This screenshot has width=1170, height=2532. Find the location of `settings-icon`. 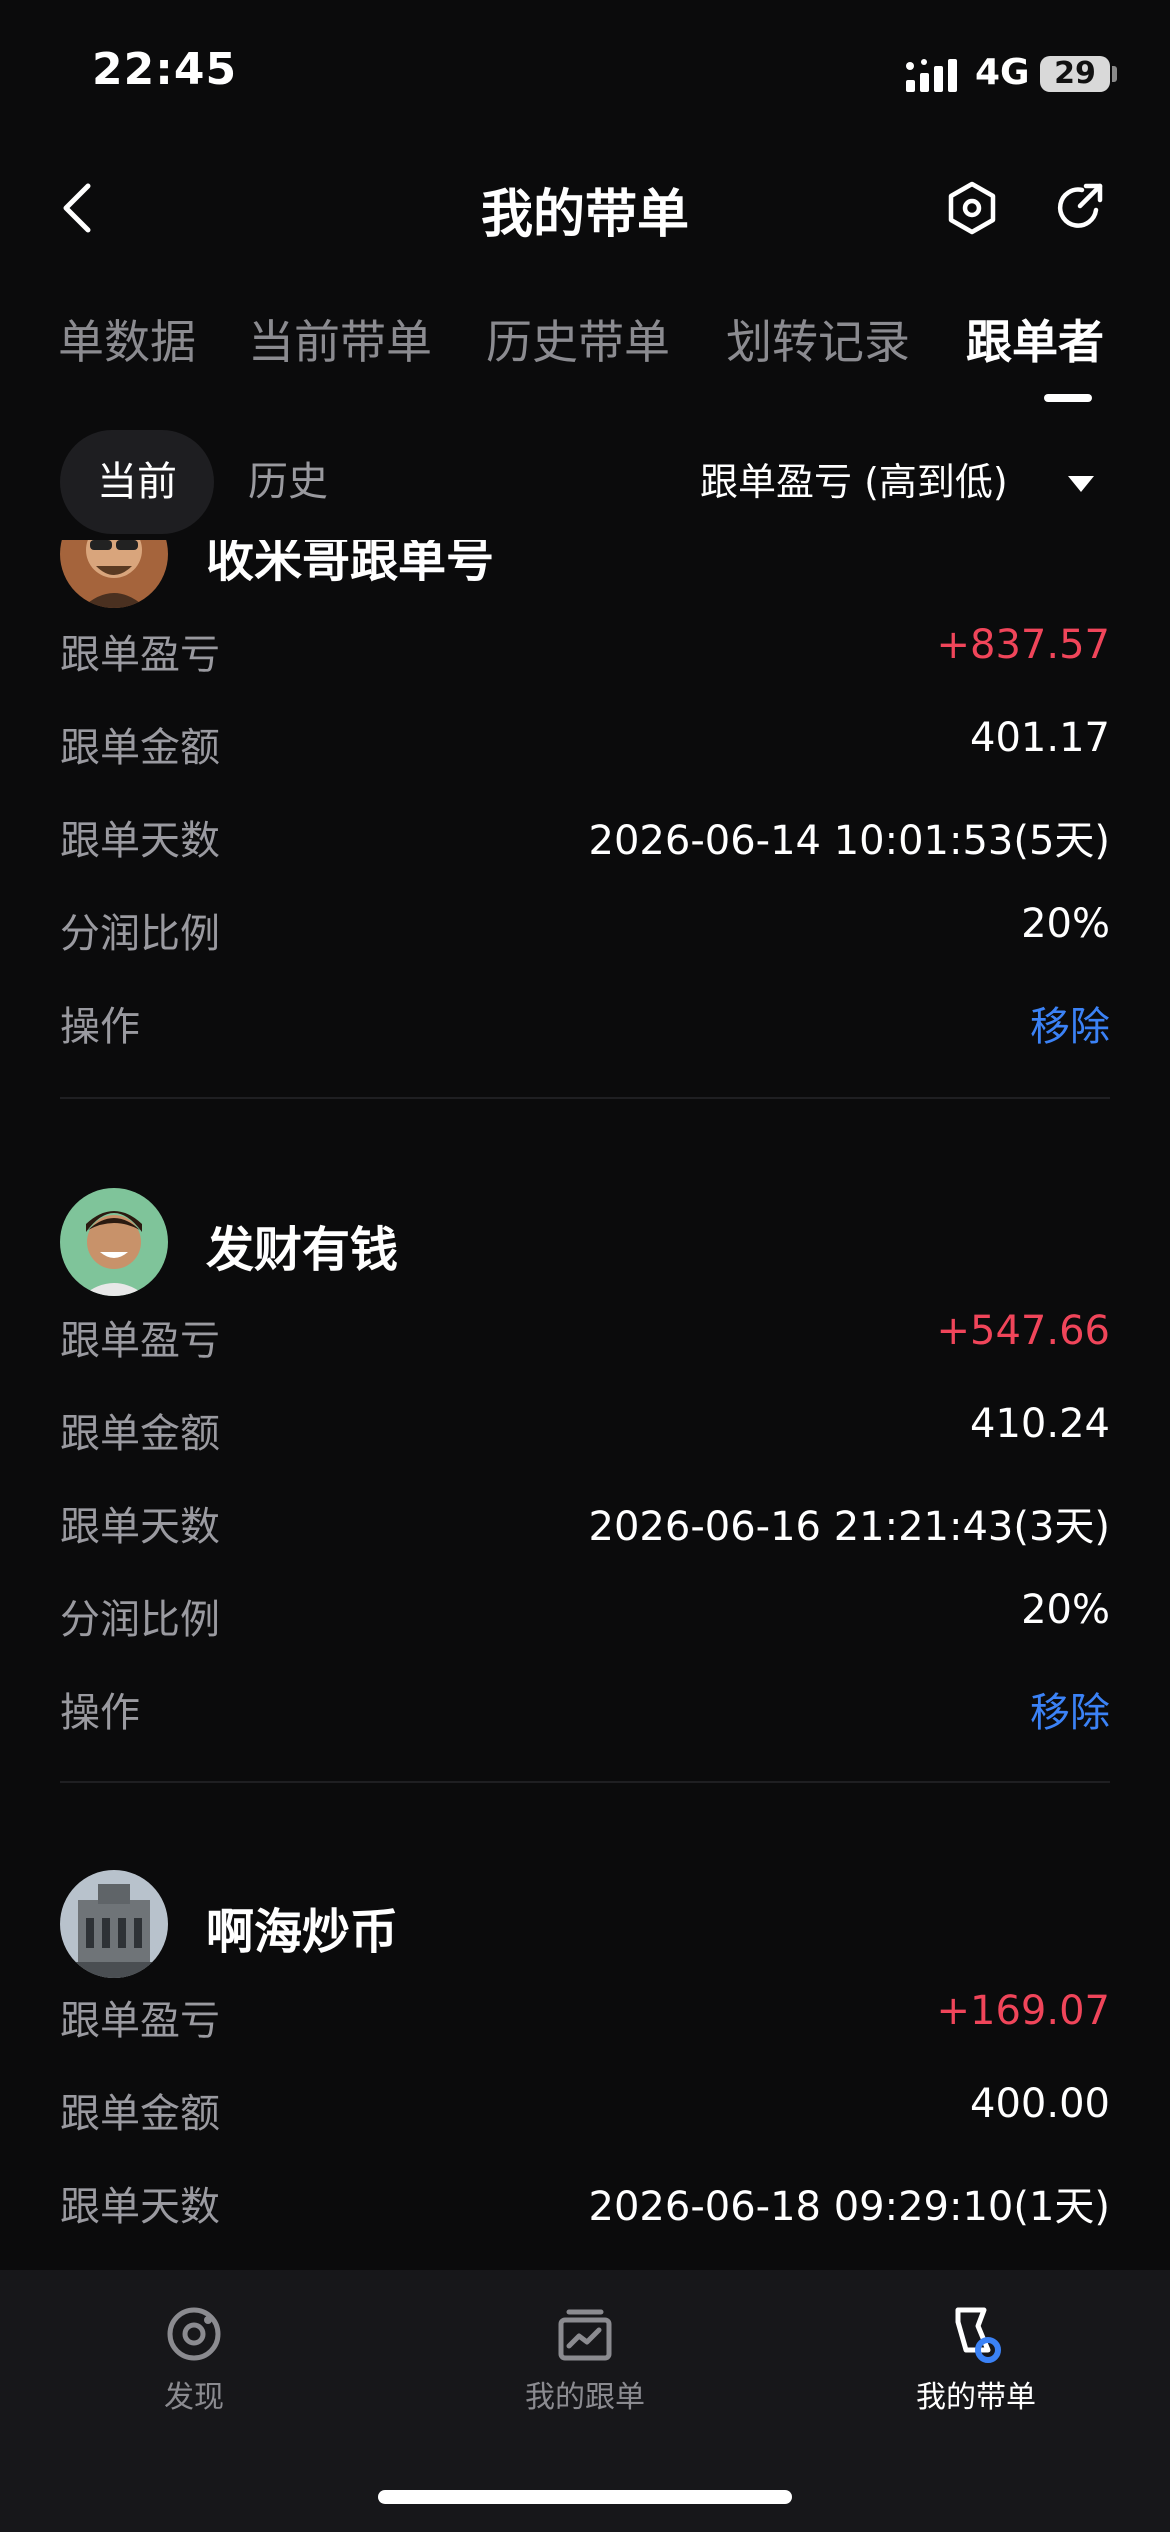

settings-icon is located at coordinates (972, 208).